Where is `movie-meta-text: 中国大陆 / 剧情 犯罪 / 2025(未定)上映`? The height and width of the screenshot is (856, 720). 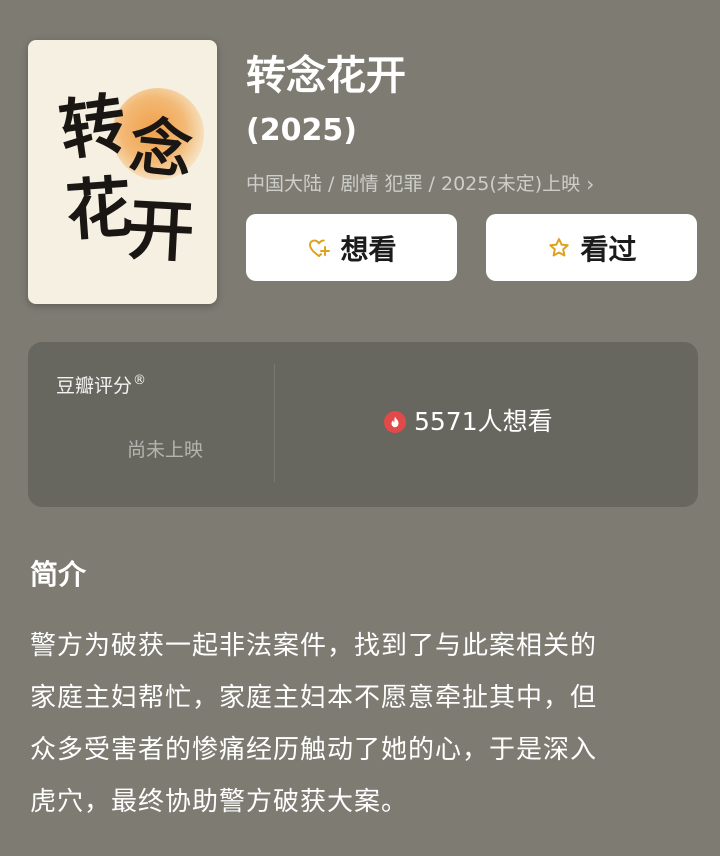 movie-meta-text: 中国大陆 / 剧情 犯罪 / 2025(未定)上映 is located at coordinates (413, 184).